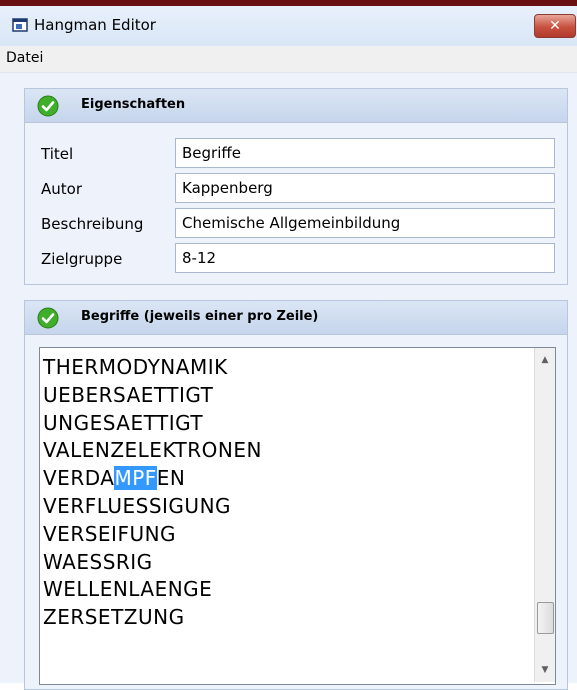 The image size is (577, 690). I want to click on label-autor: Autor, so click(61, 189).